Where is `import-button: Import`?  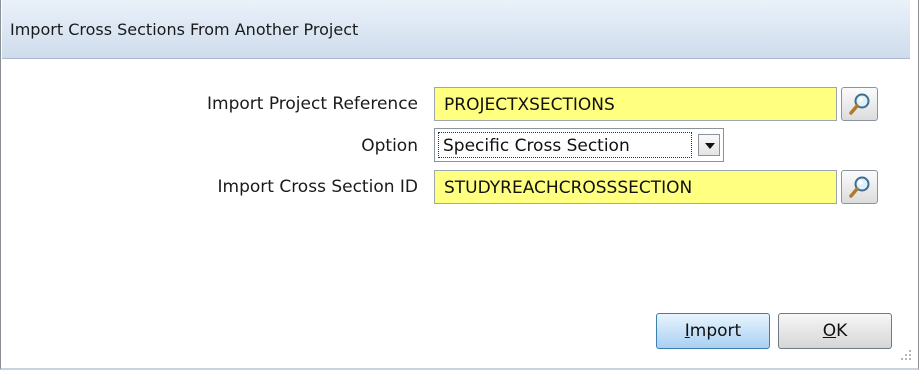
import-button: Import is located at coordinates (713, 331).